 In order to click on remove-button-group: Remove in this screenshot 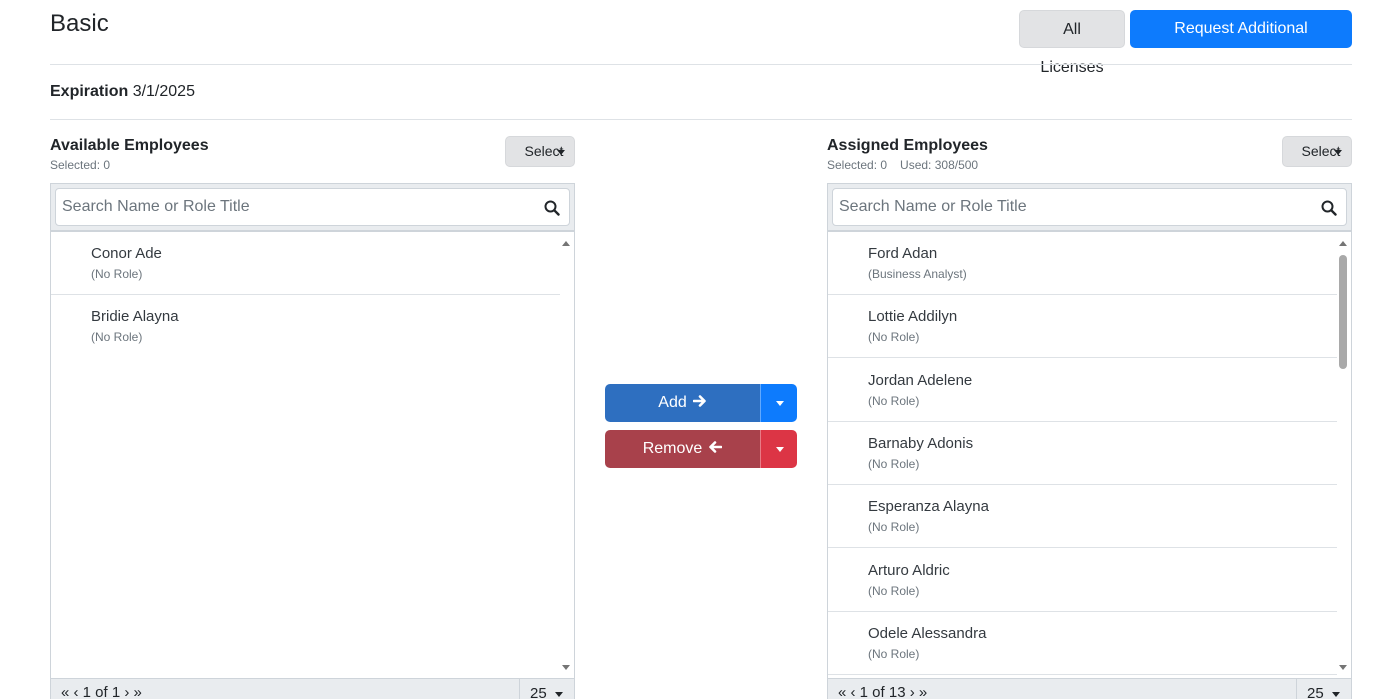, I will do `click(701, 449)`.